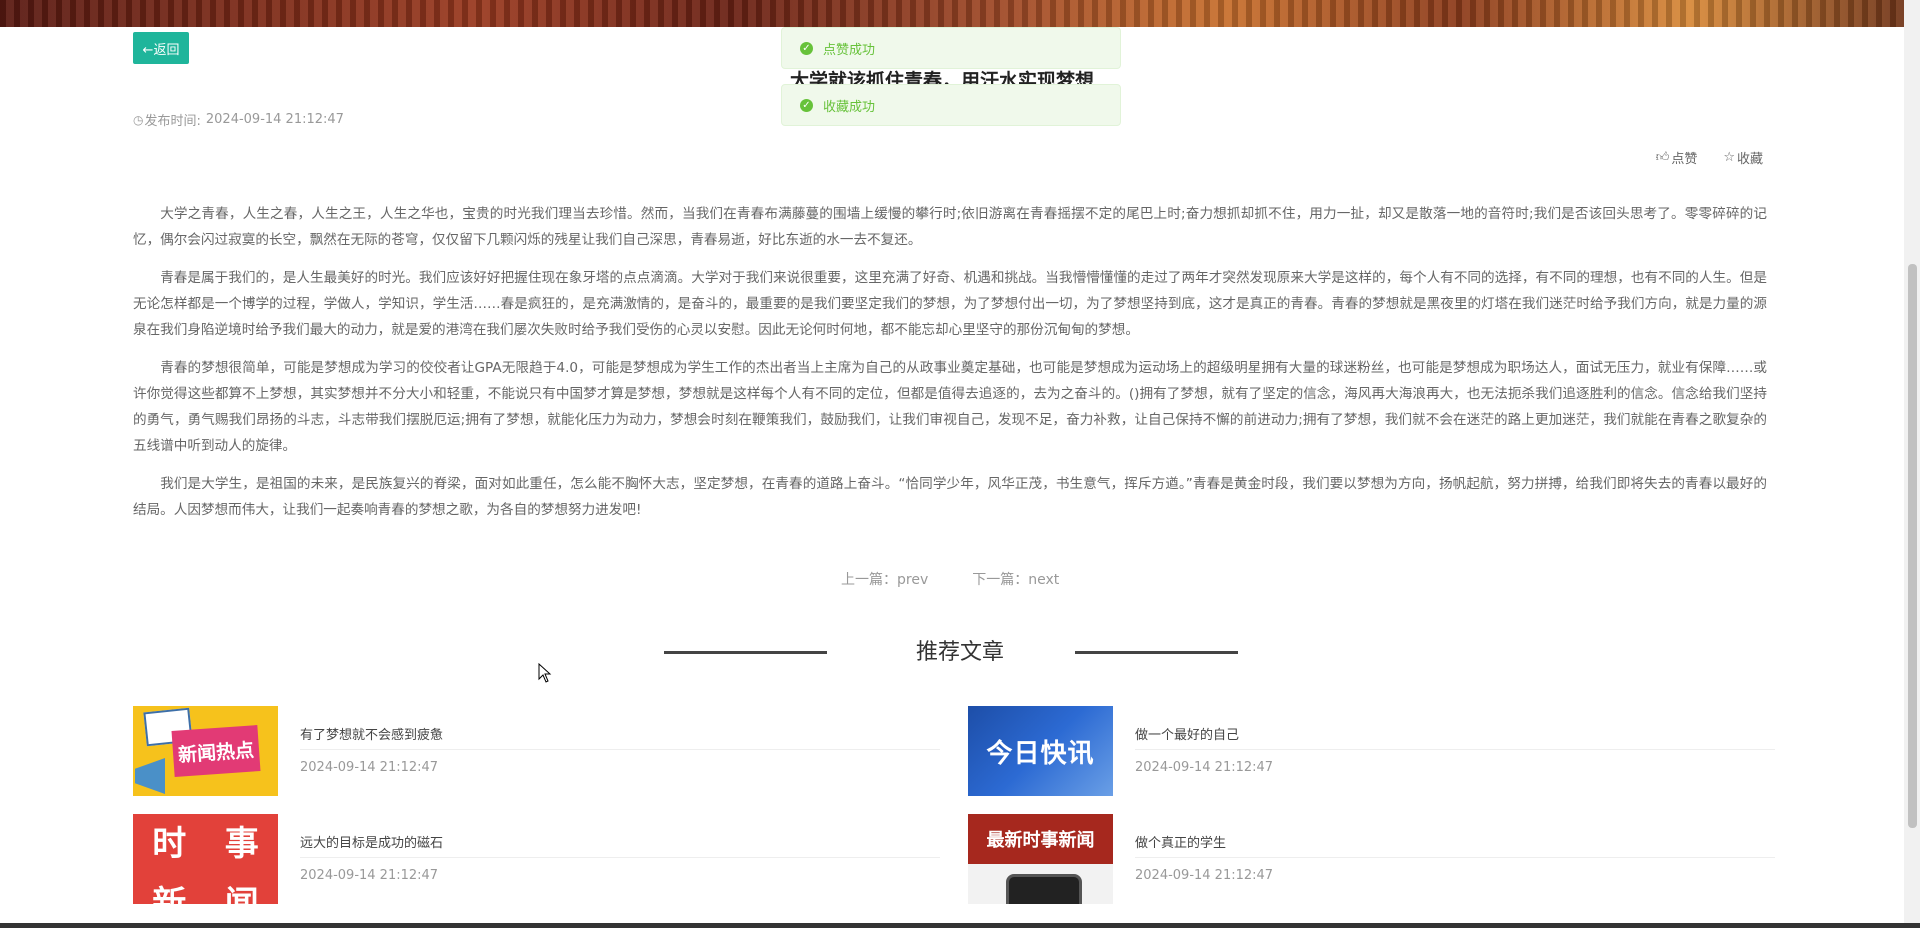 The width and height of the screenshot is (1920, 928). Describe the element at coordinates (536, 859) in the screenshot. I see `recommend-item: 时事新闻 远大的目标是成功的磁石 2024-09-14 21:12:47` at that location.